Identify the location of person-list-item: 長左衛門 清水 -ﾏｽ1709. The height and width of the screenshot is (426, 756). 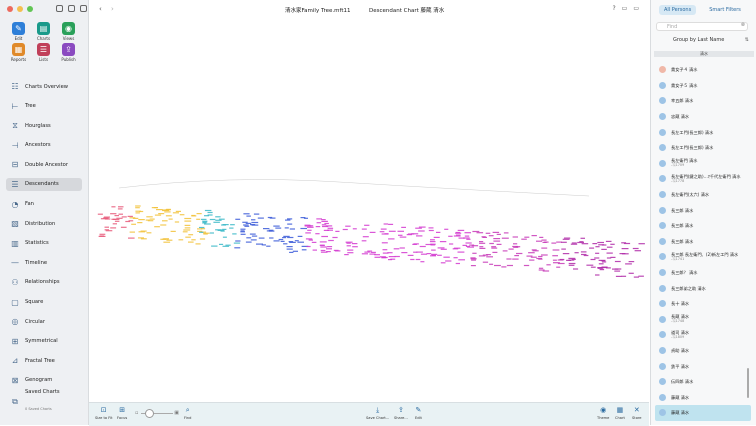
(703, 164).